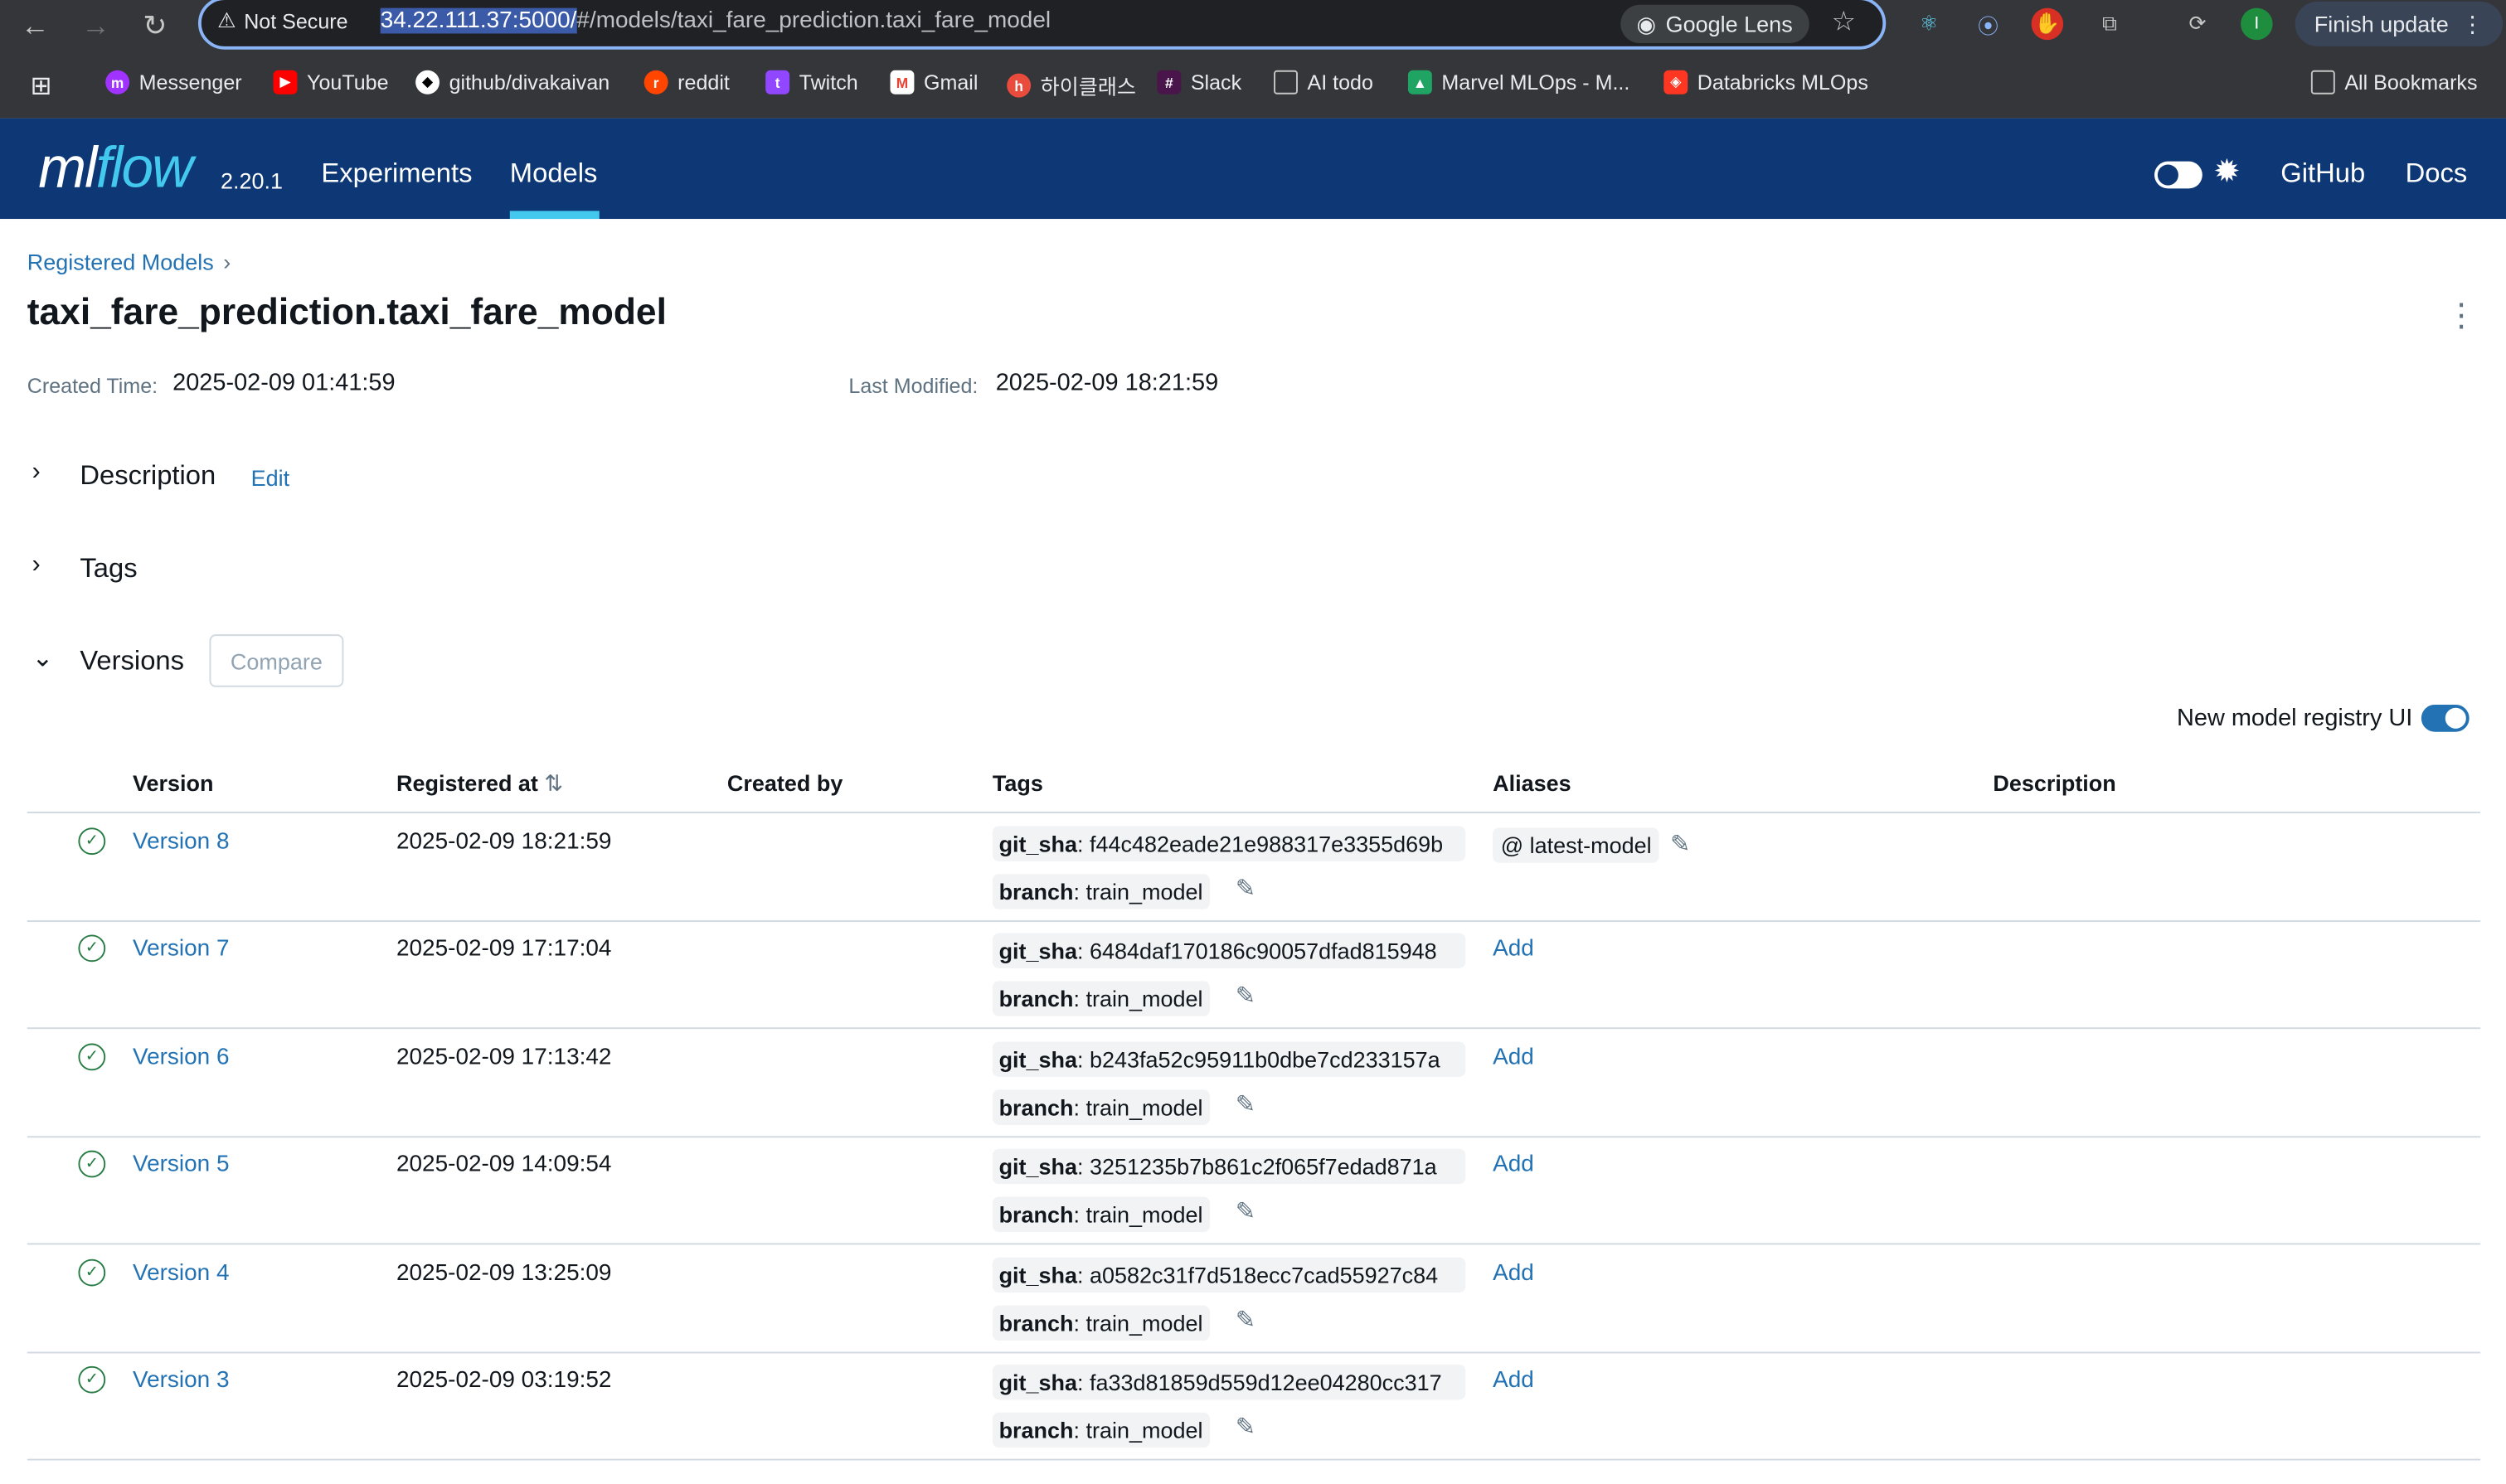 Image resolution: width=2506 pixels, height=1484 pixels. I want to click on compare-button: Compare, so click(277, 661).